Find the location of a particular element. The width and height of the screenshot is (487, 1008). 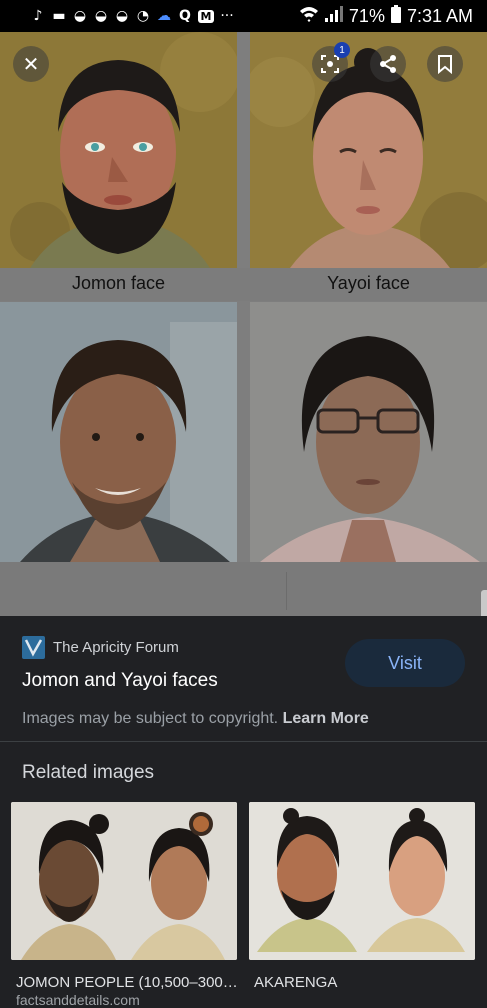

image-divider is located at coordinates (286, 591).